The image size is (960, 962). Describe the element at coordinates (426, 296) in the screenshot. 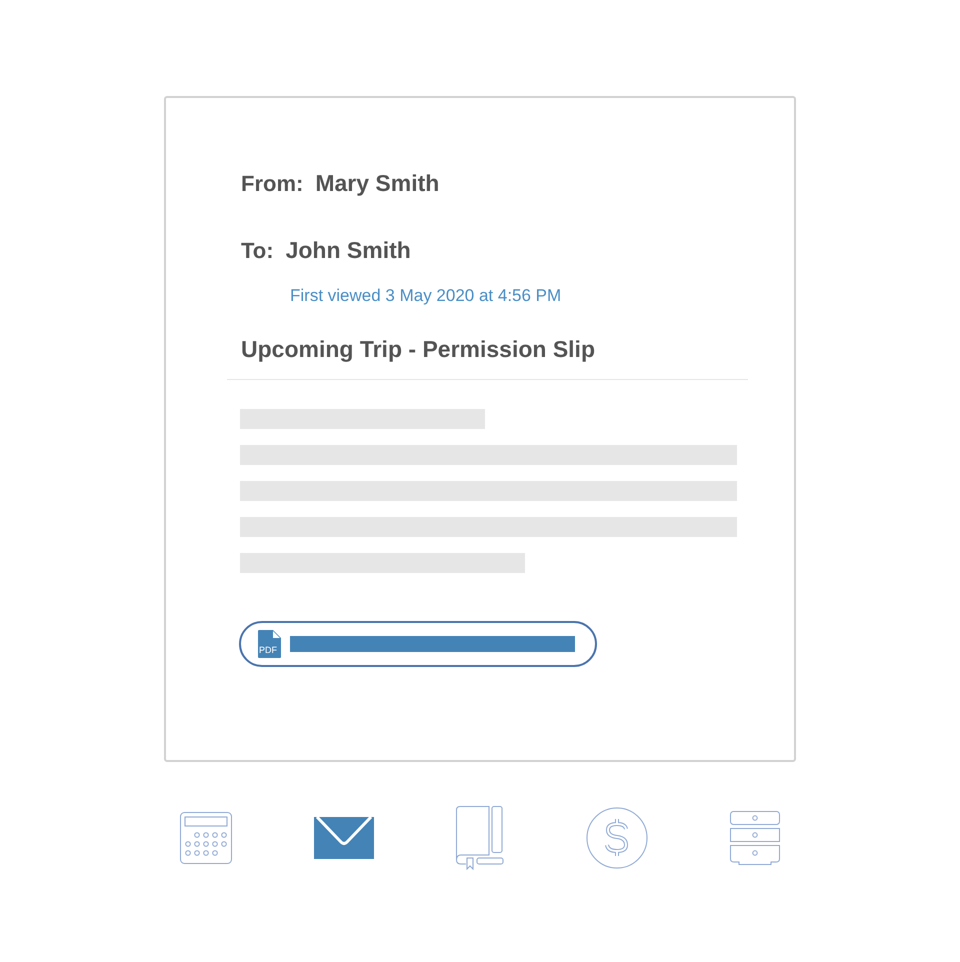

I see `first-viewed-text: First viewed 3 May 2020 at 4:56 PM` at that location.